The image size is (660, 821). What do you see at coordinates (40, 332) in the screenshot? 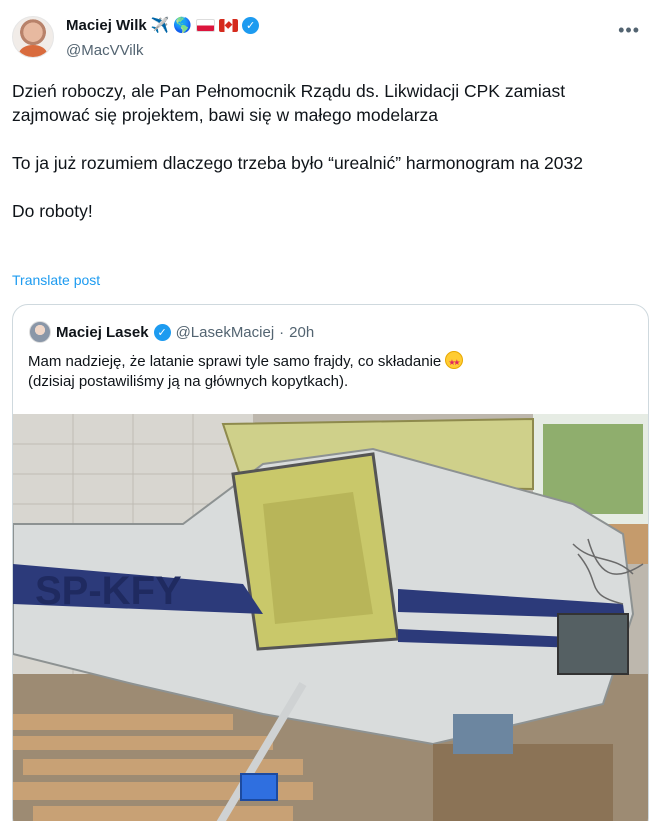
I see `quote-author-avatar` at bounding box center [40, 332].